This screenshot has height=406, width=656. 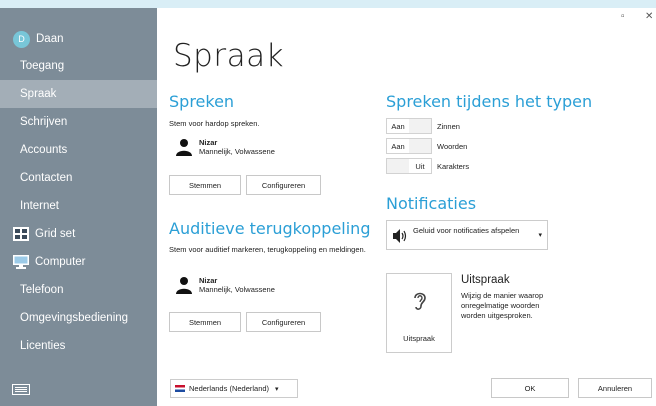 I want to click on sidebar-item-schrijven: Schrijven, so click(x=78, y=122).